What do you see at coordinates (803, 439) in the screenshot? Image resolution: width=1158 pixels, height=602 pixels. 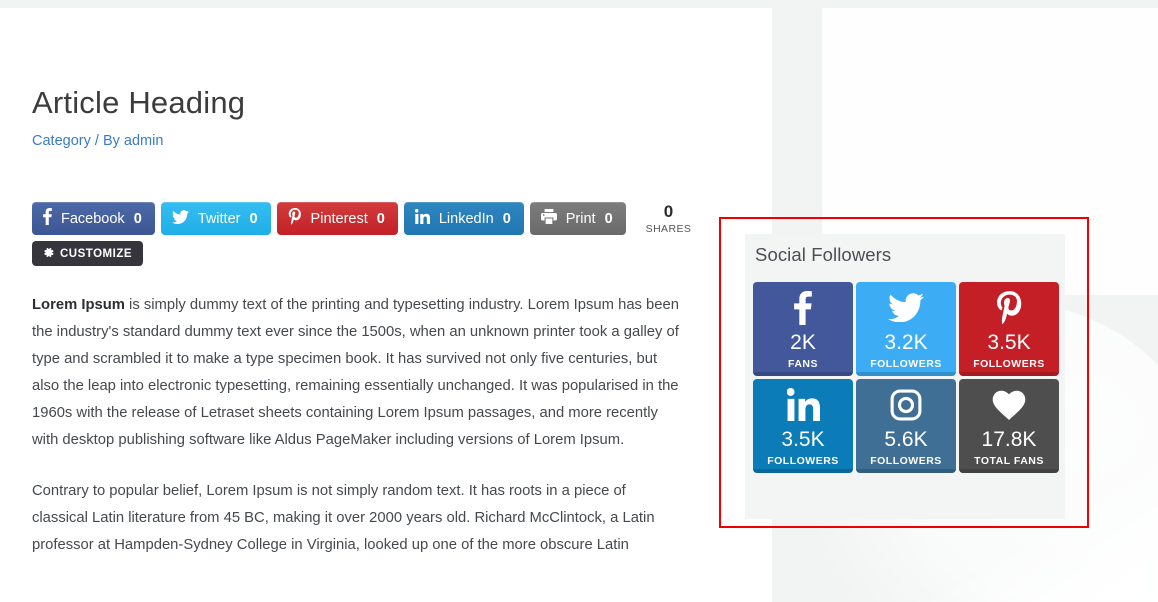 I see `social-tile-linkedin-count: 3.5K` at bounding box center [803, 439].